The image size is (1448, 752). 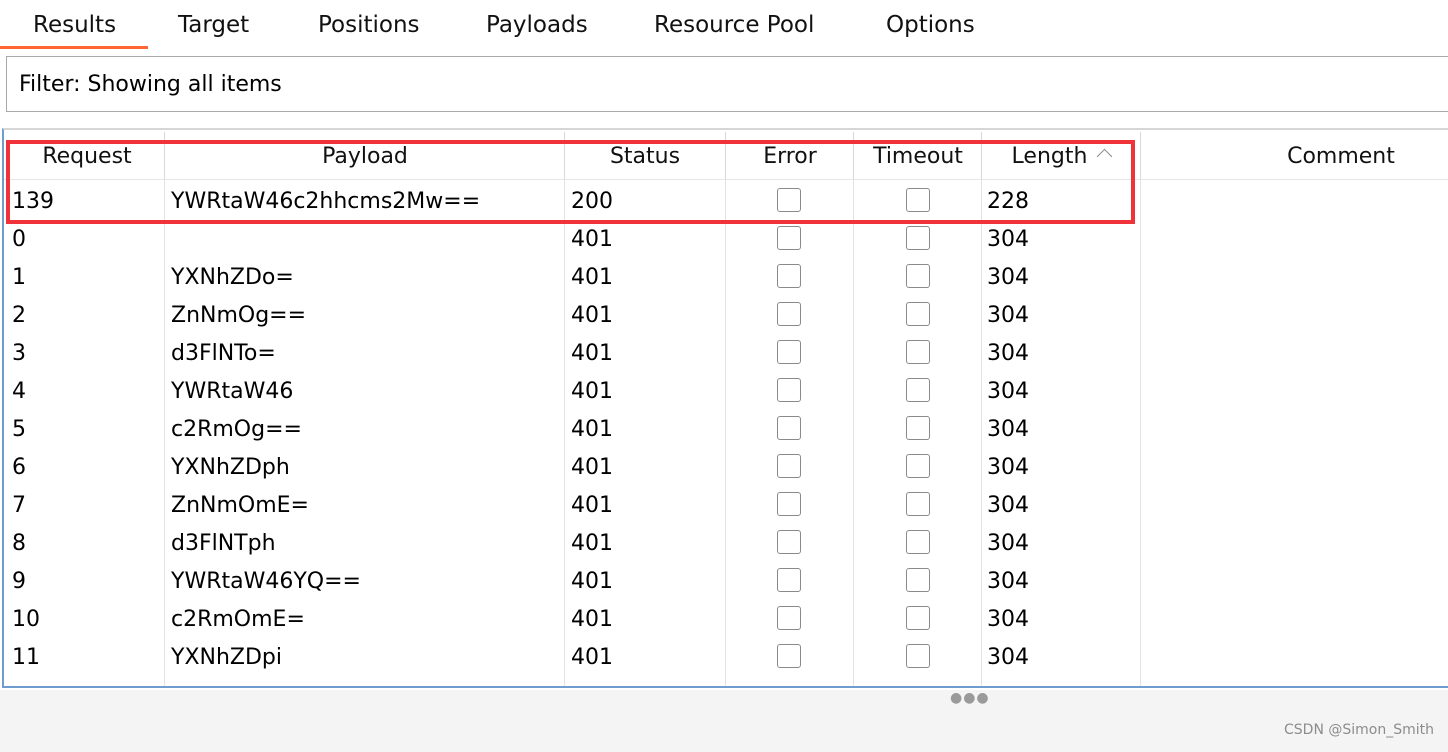 What do you see at coordinates (734, 25) in the screenshot?
I see `tab-resource-pool: Resource Pool` at bounding box center [734, 25].